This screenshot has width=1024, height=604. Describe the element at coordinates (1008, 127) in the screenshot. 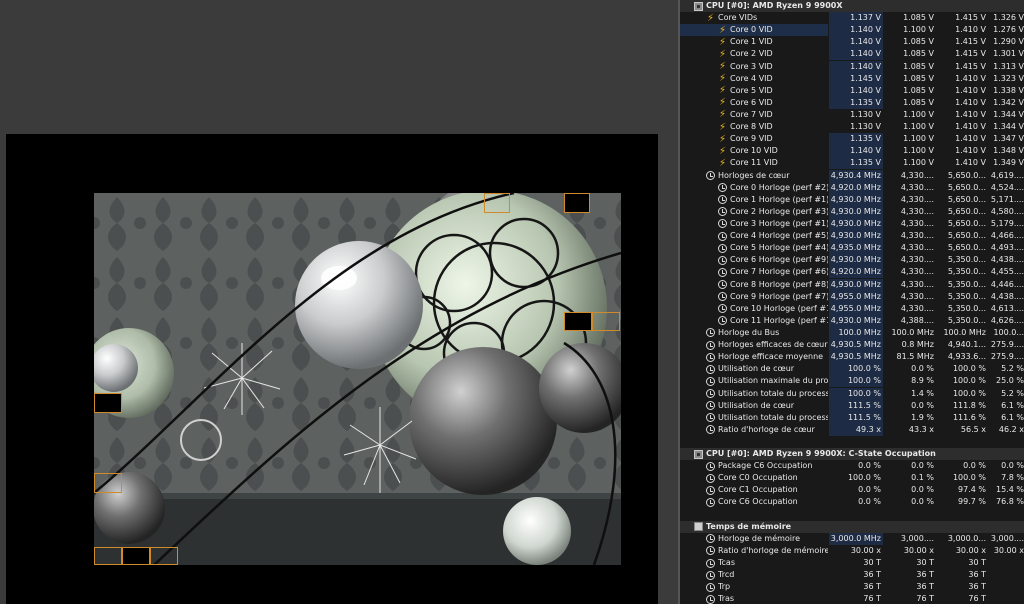

I see `average-value: 1.344 V` at that location.